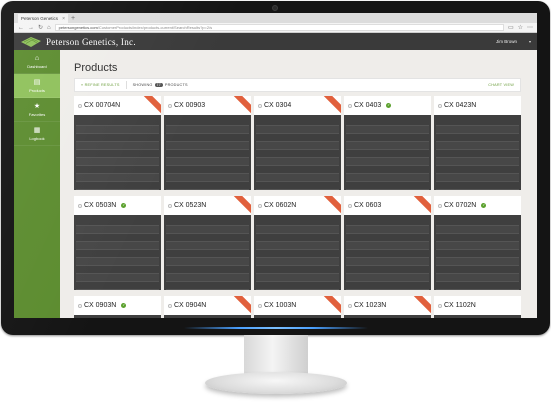 Image resolution: width=551 pixels, height=412 pixels. Describe the element at coordinates (190, 305) in the screenshot. I see `product-name: CX 0904N` at that location.